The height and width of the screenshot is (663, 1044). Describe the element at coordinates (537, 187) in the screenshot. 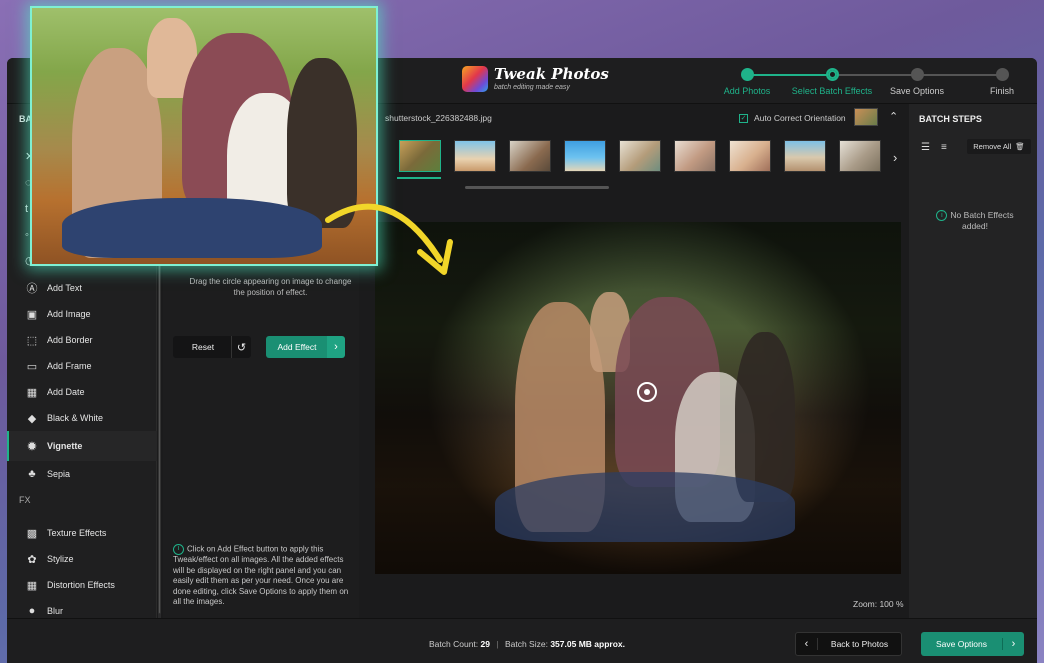

I see `photo-strip-scrollbar` at that location.